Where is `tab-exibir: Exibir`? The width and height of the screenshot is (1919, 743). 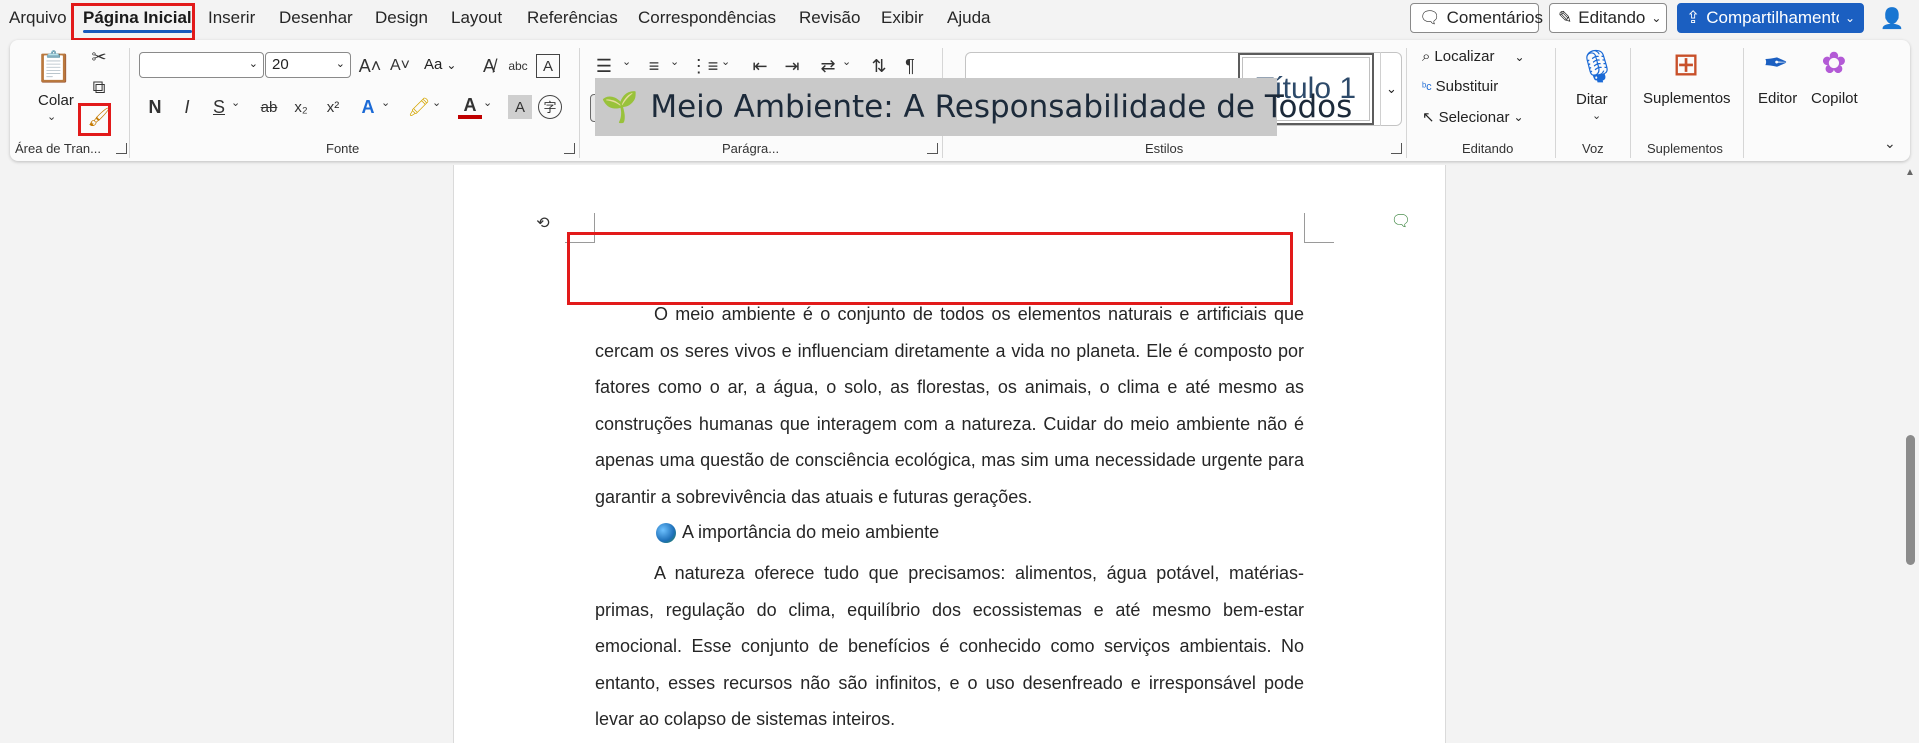
tab-exibir: Exibir is located at coordinates (902, 18).